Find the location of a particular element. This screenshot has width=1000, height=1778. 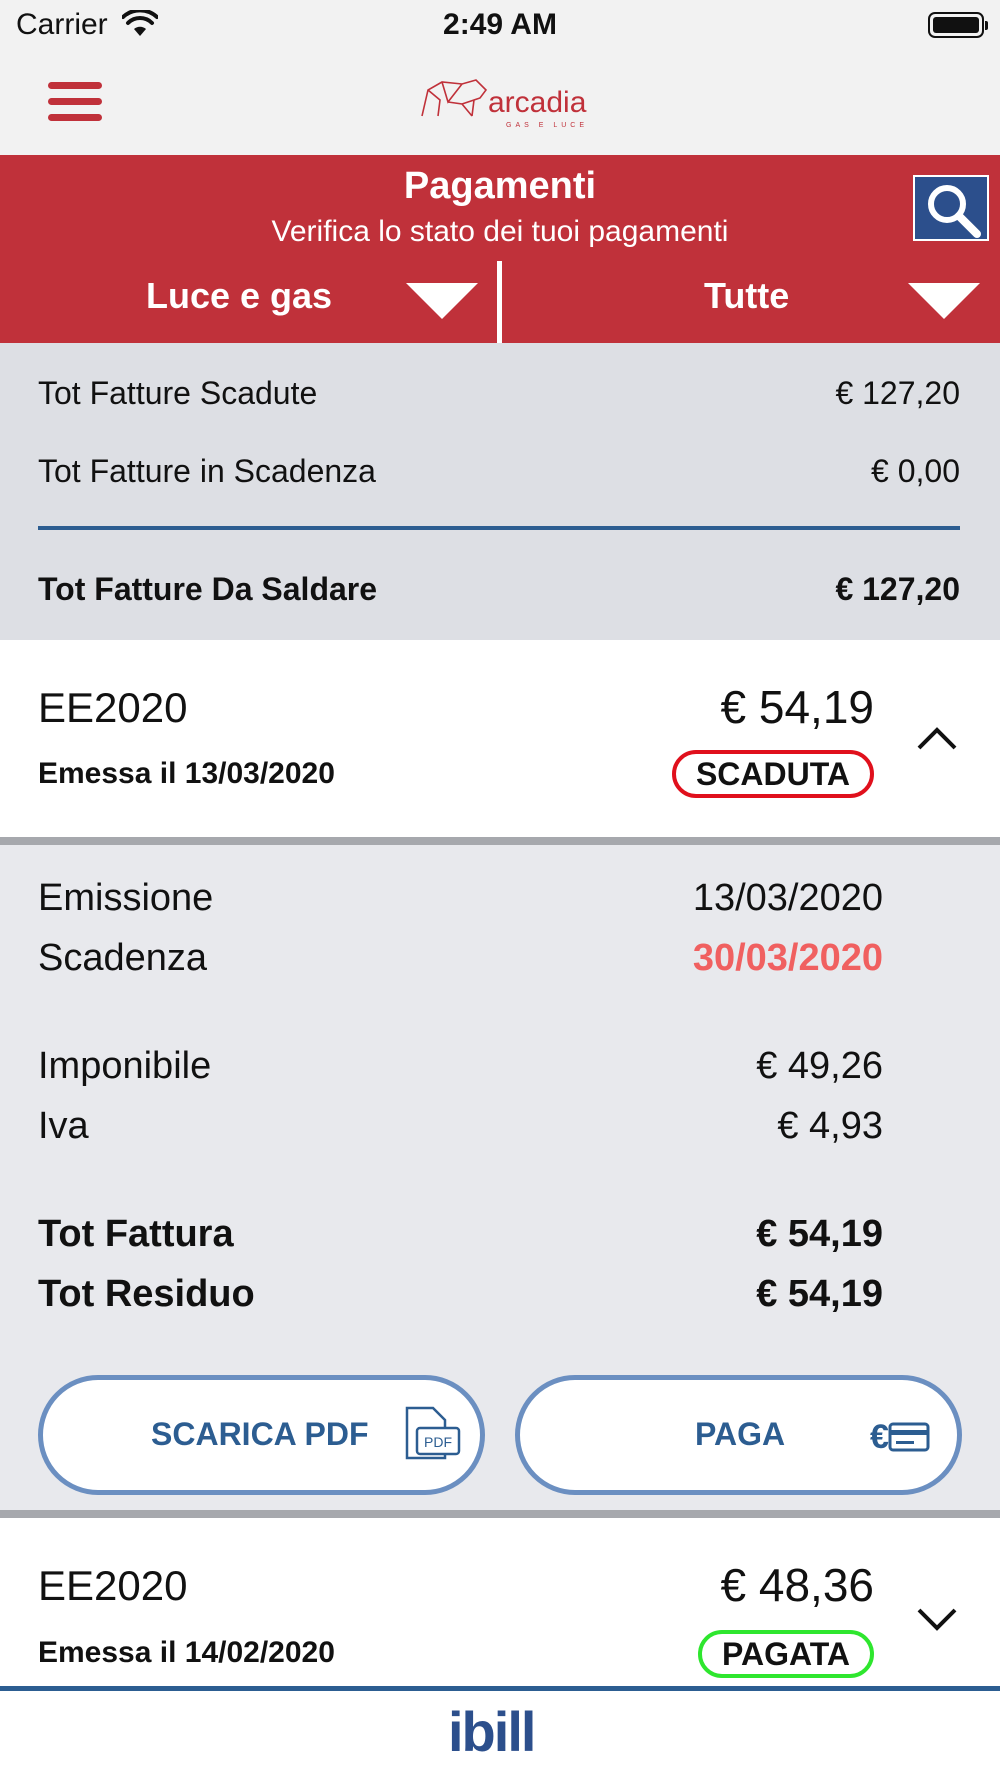

taxable-label: Imponibile is located at coordinates (125, 1066).